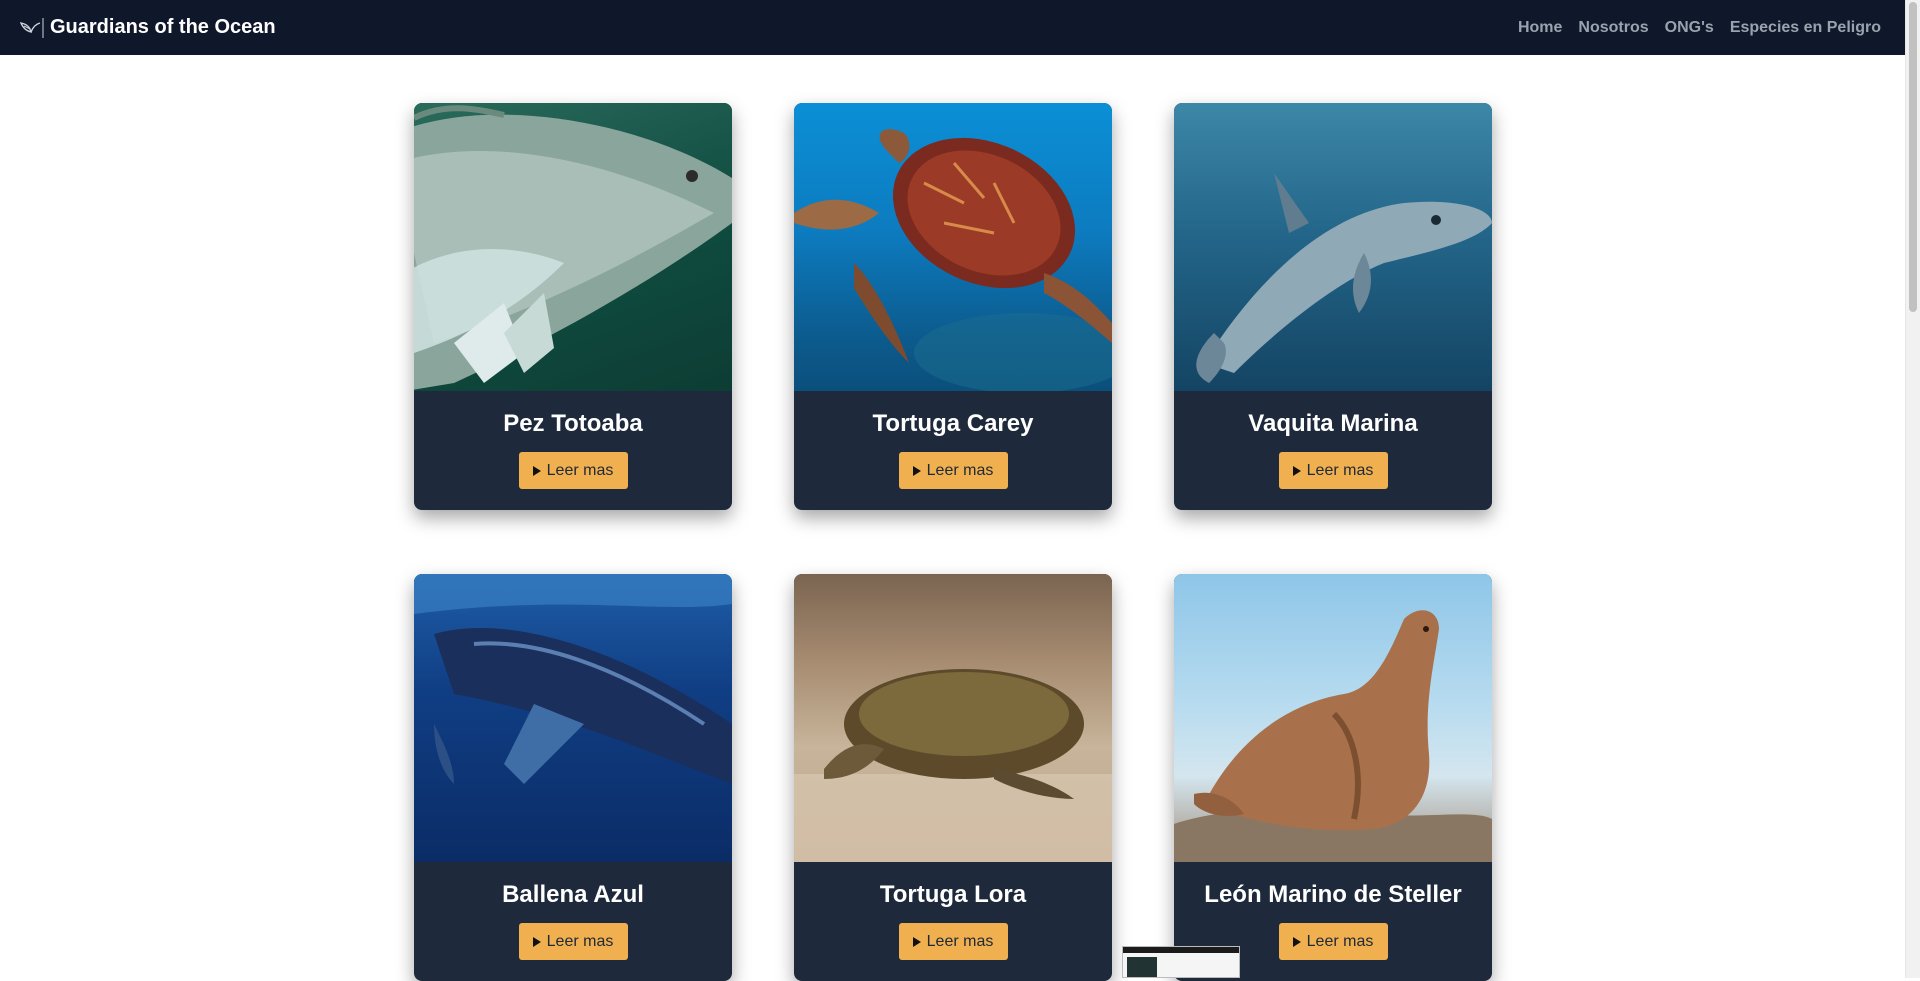  I want to click on nav-links: Home Nosotros ONG's Especies en Peligro, so click(1699, 28).